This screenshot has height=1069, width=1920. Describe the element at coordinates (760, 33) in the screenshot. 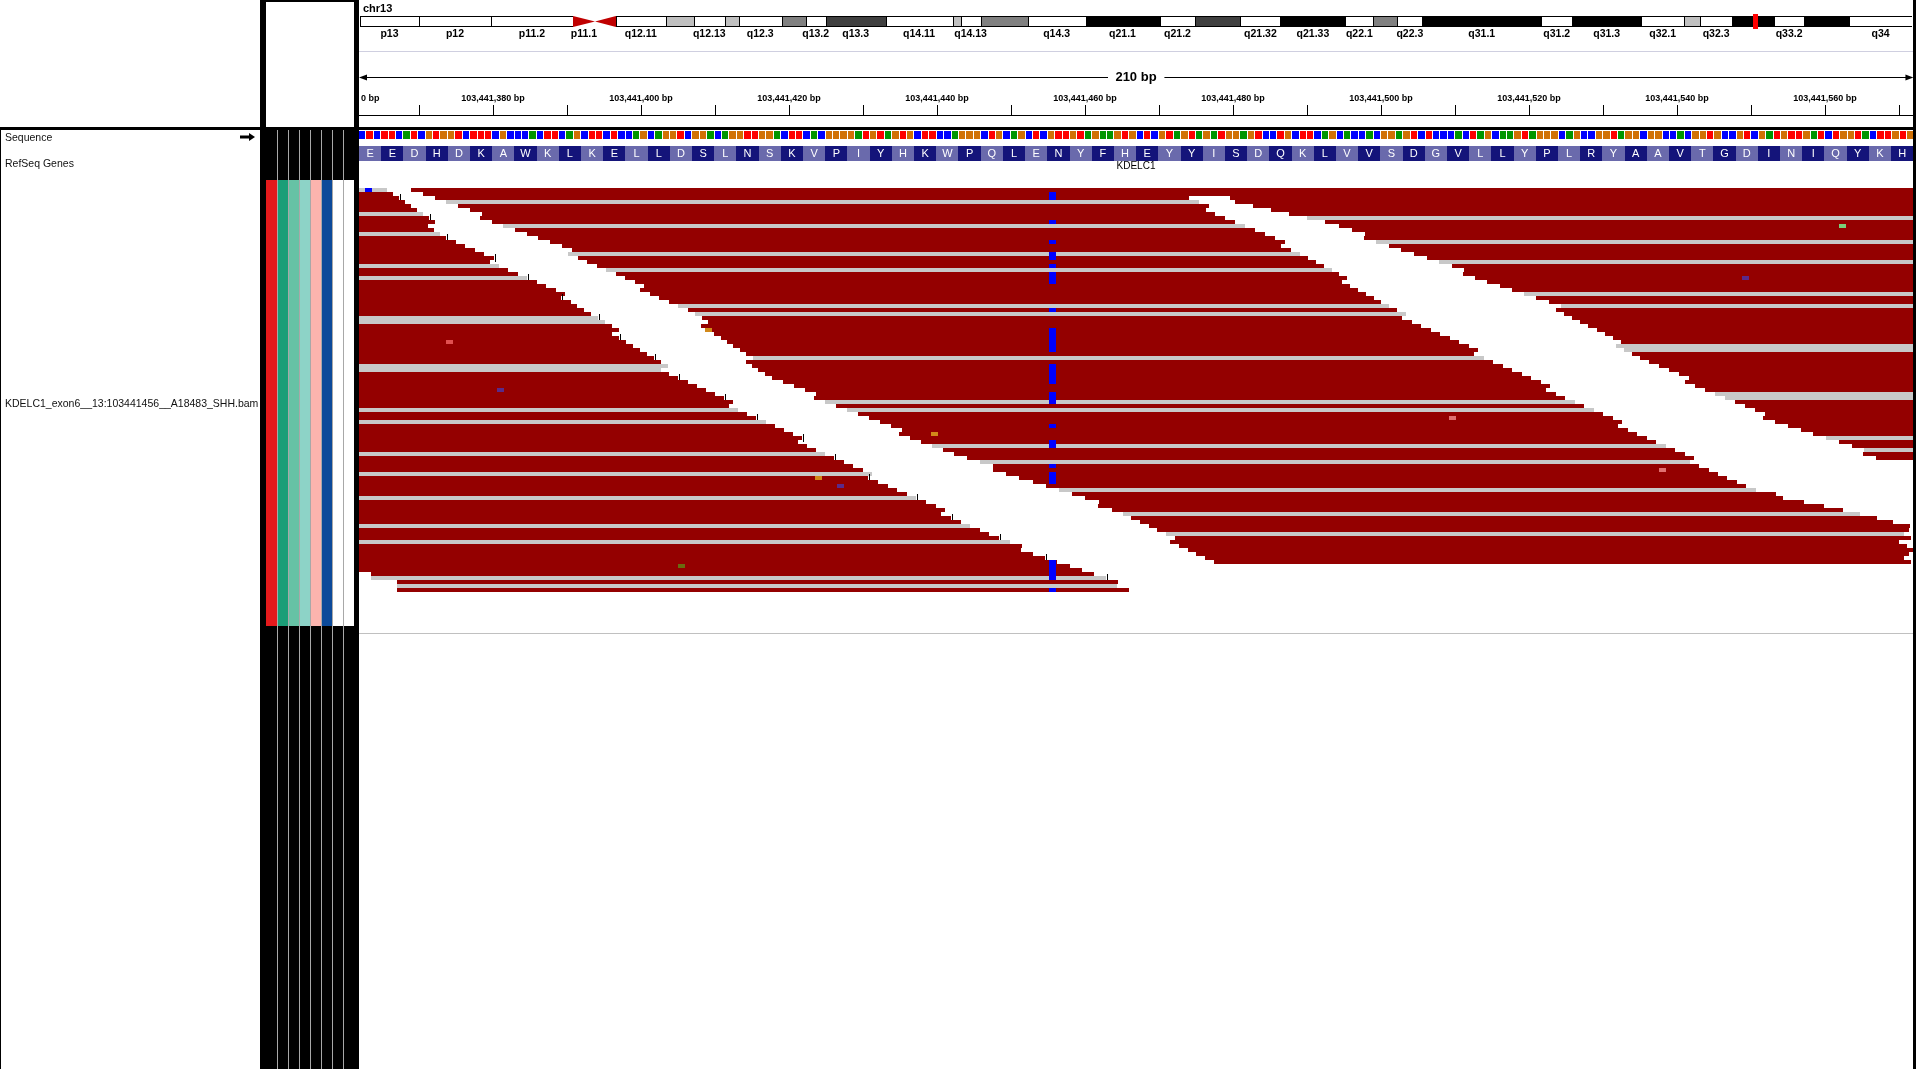

I see `band-label: q12.3` at that location.